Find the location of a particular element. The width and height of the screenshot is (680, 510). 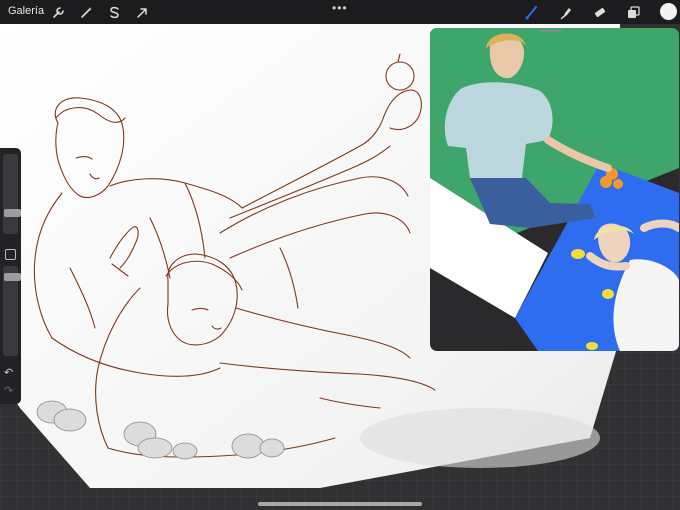

wrench-icon is located at coordinates (58, 12).